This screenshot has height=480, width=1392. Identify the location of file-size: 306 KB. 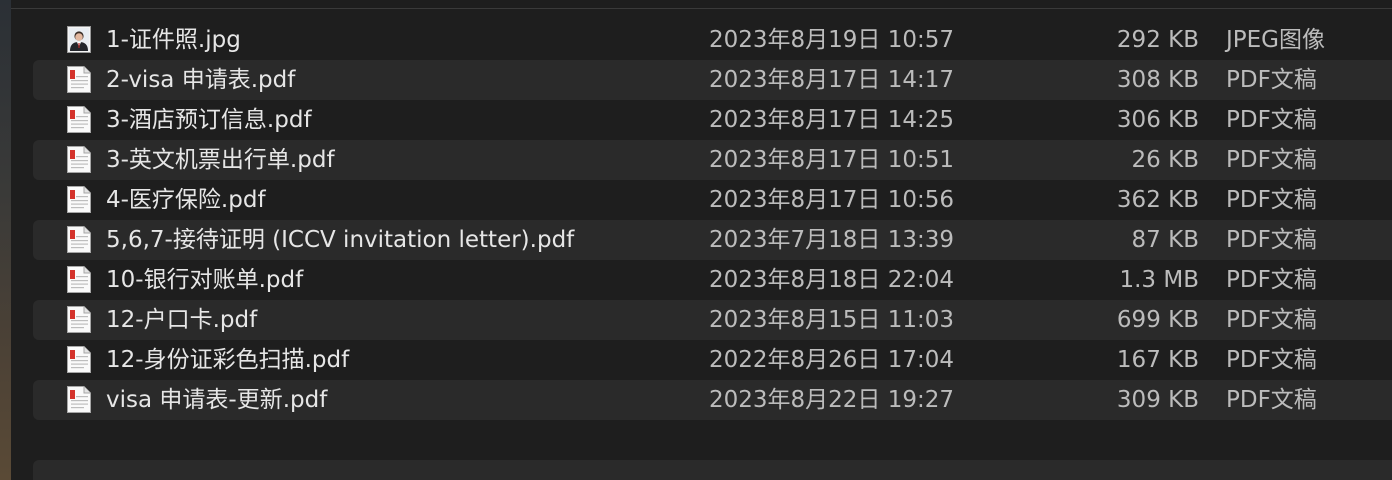
(1157, 120).